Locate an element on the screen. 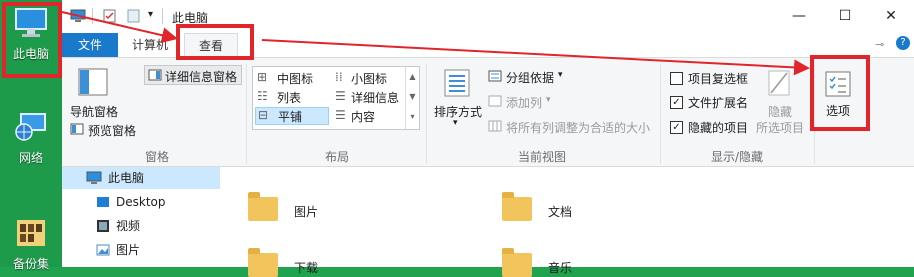 This screenshot has height=277, width=914. arrow-to-view-tab is located at coordinates (119, 27).